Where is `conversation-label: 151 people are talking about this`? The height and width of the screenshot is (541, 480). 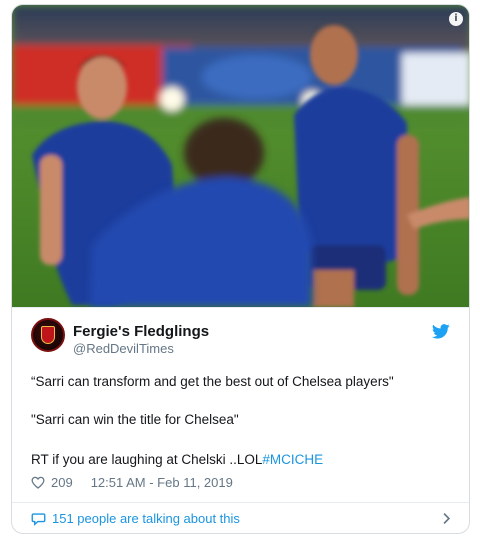
conversation-label: 151 people are talking about this is located at coordinates (146, 518).